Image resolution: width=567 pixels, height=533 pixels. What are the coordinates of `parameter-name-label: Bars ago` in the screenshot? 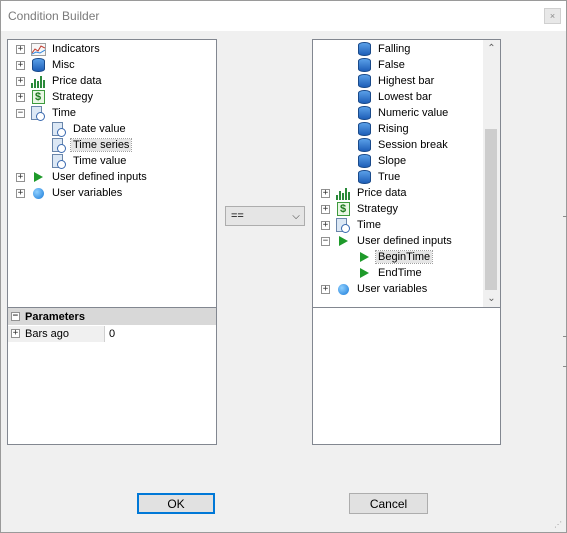 It's located at (47, 333).